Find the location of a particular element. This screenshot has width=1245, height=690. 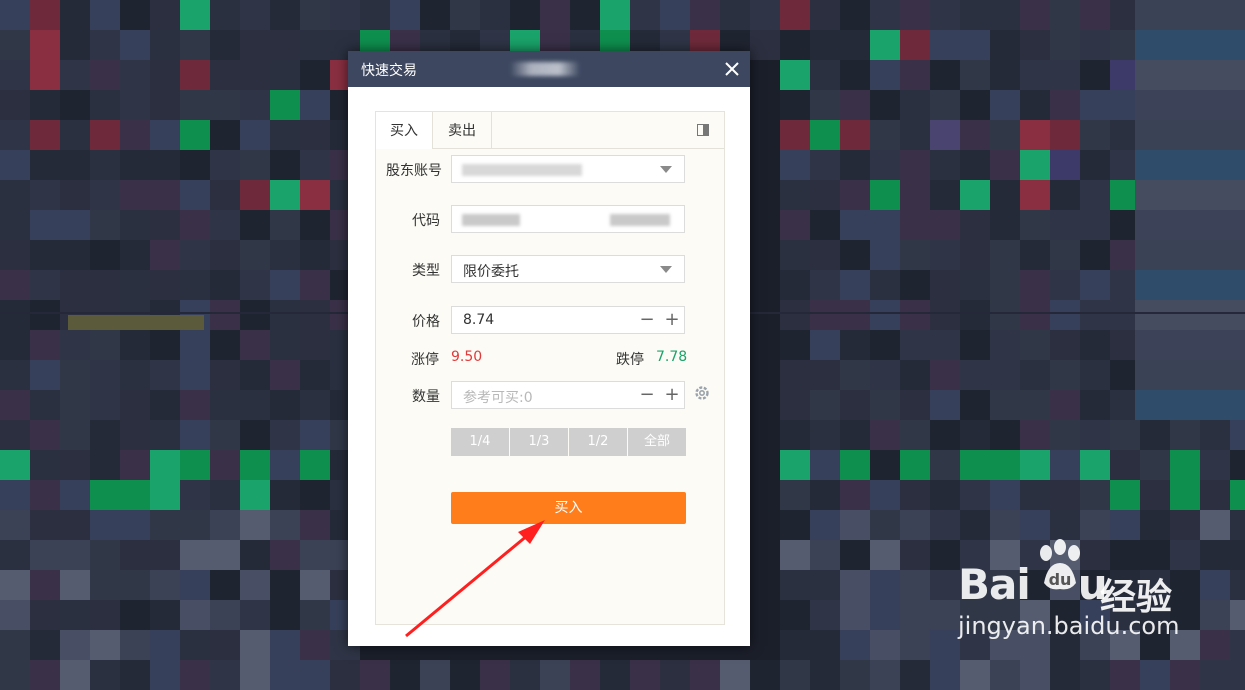

quantity-input: 参考可买:0 − + is located at coordinates (568, 395).